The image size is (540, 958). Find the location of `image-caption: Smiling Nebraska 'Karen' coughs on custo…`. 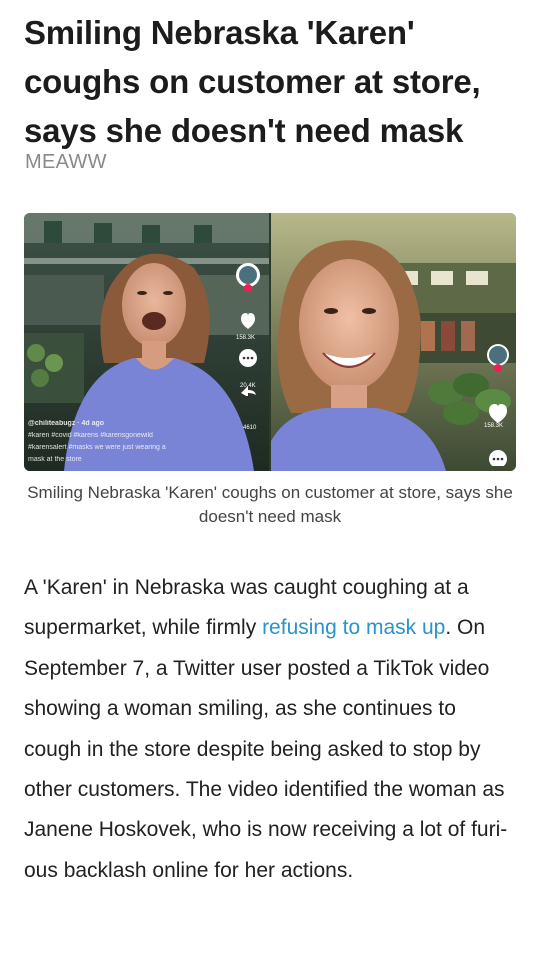

image-caption: Smiling Nebraska 'Karen' coughs on custo… is located at coordinates (270, 504).